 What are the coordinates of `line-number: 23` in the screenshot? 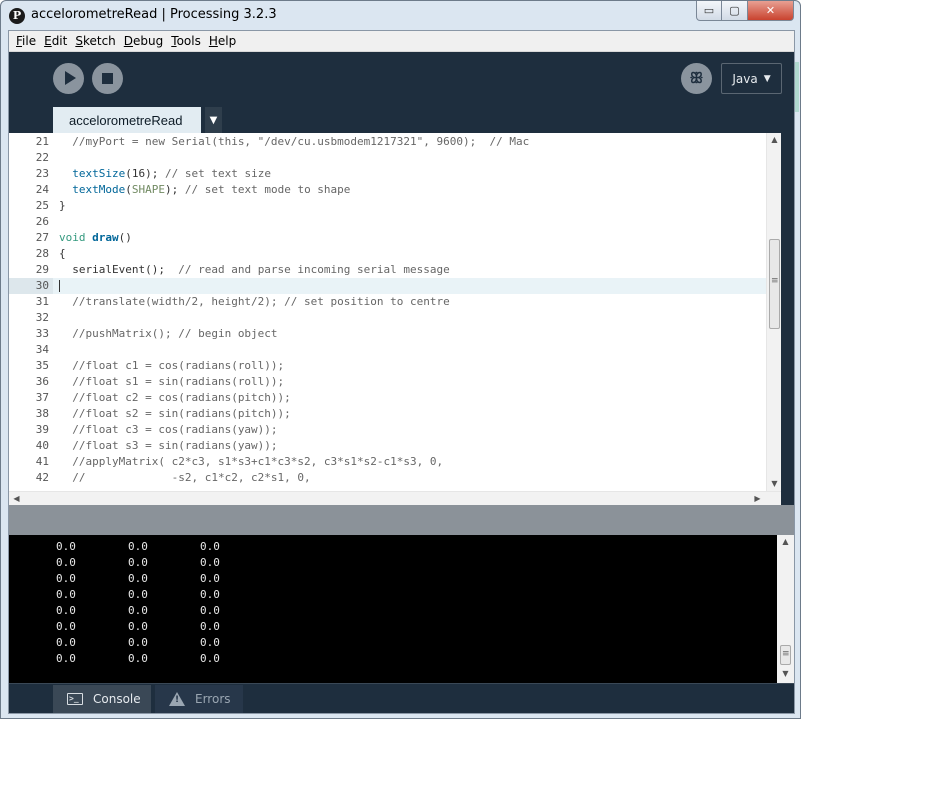 It's located at (42, 173).